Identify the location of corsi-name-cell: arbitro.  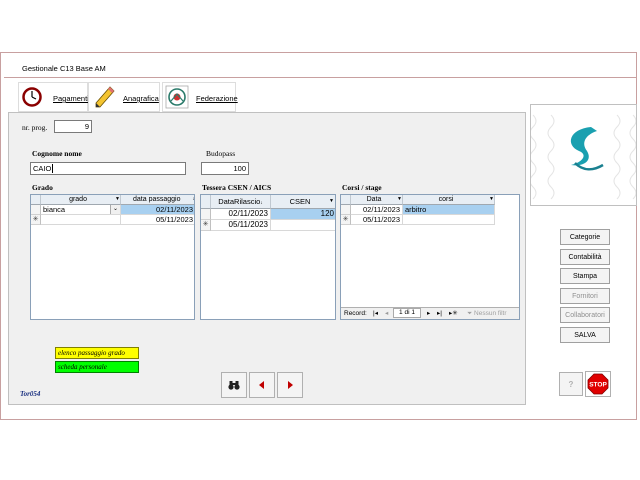
(449, 210).